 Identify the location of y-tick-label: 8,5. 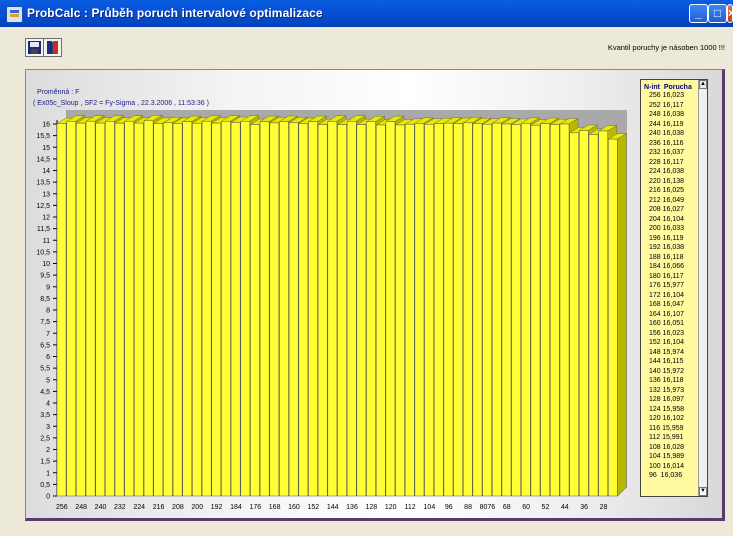
(45, 299).